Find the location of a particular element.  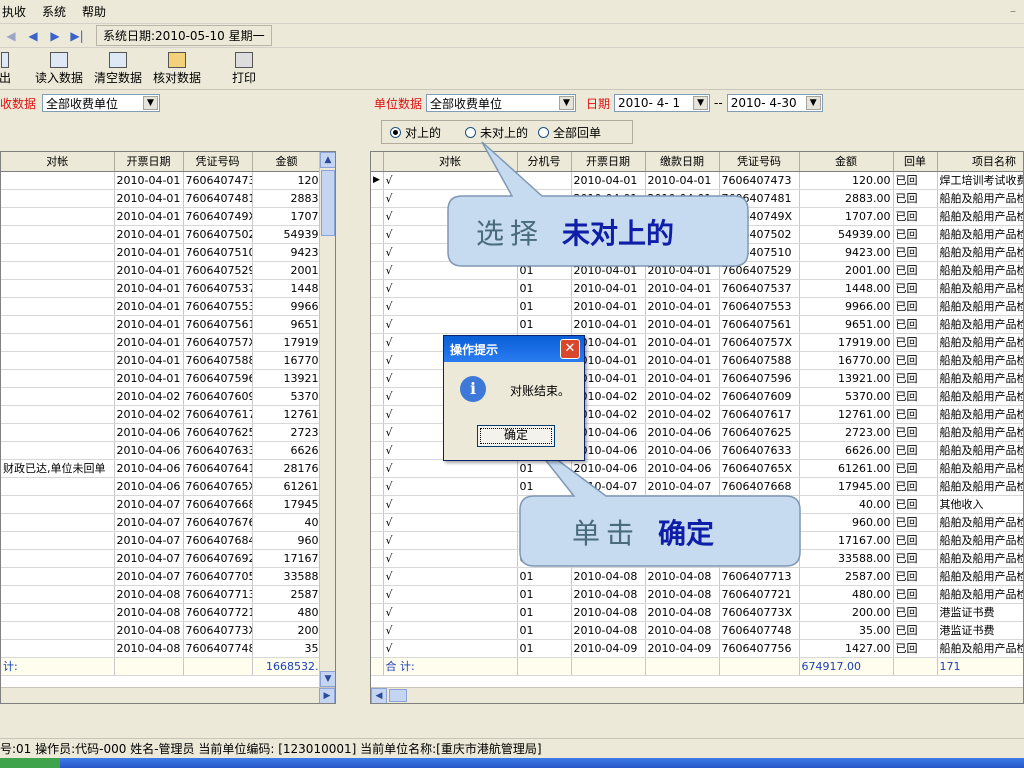

callout-select-unmatched: 选择 未对上的 is located at coordinates (575, 233).